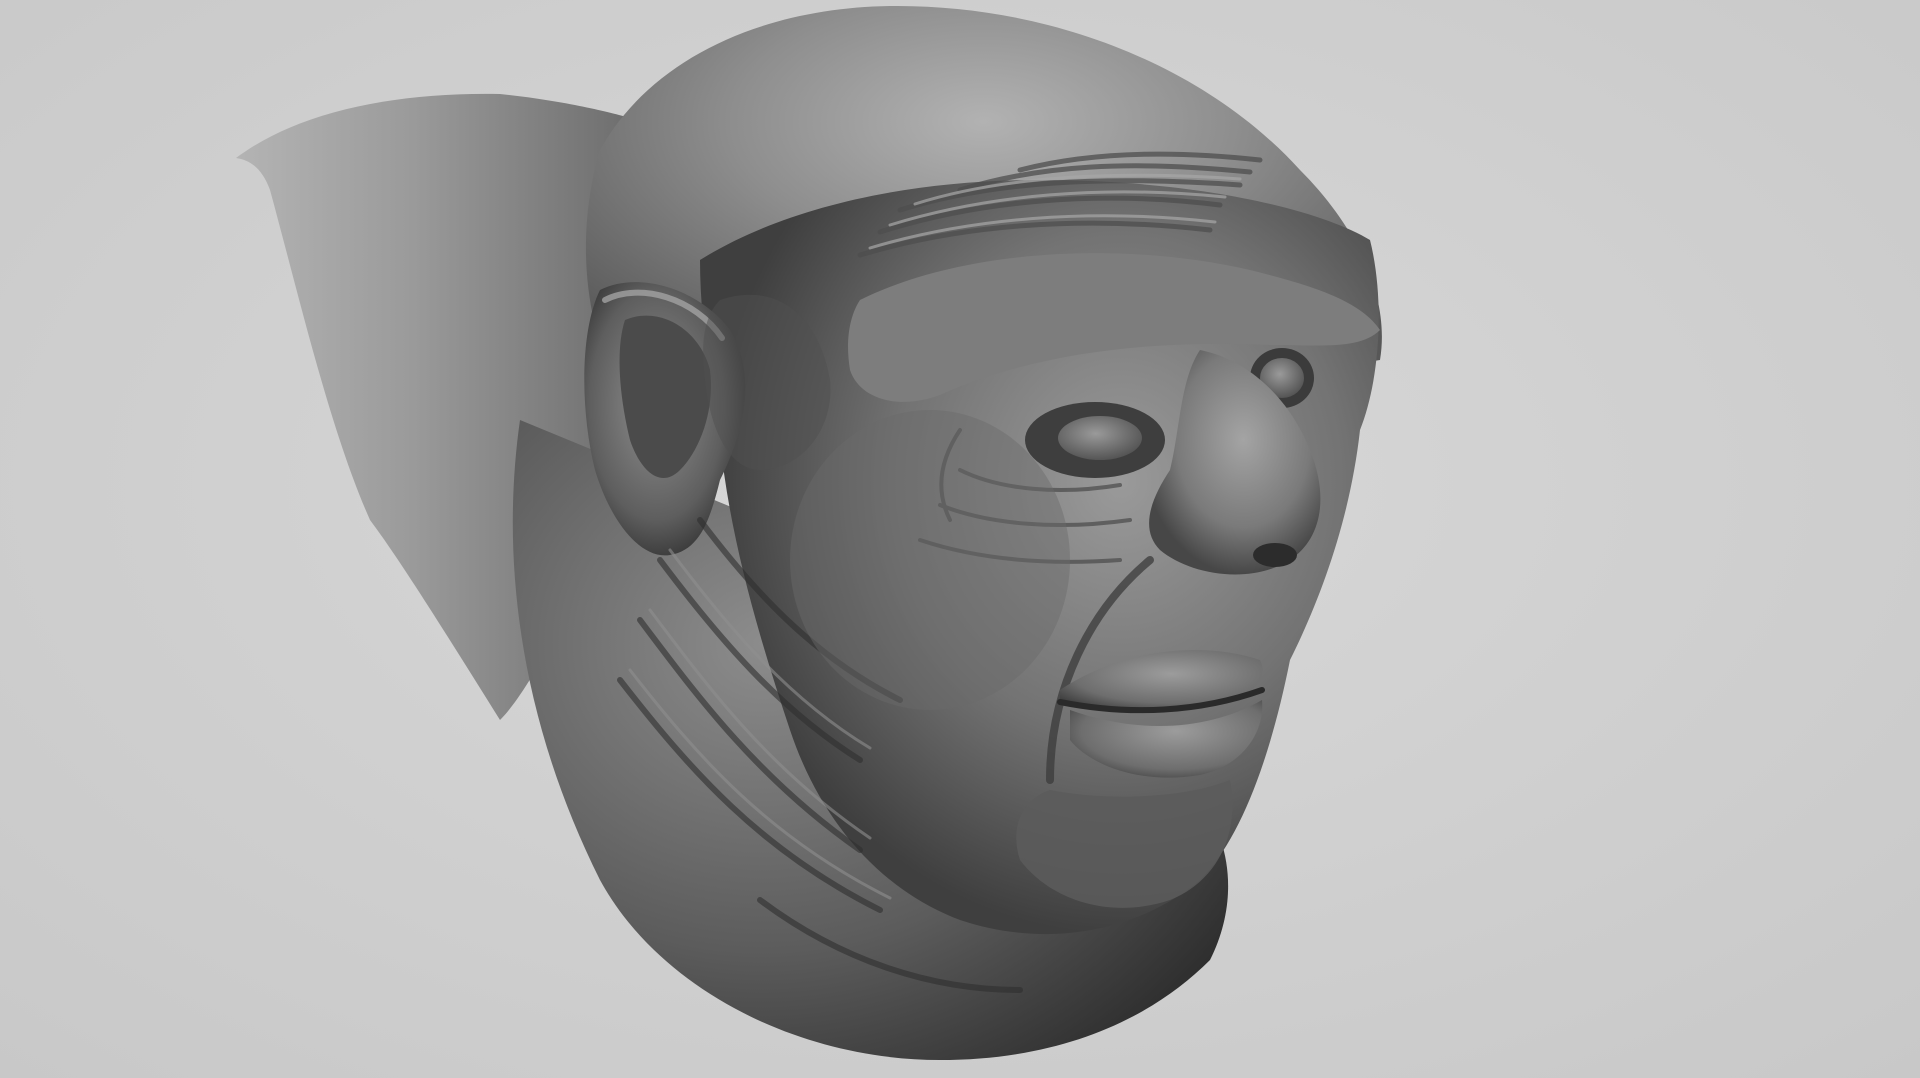 The width and height of the screenshot is (1920, 1078). Describe the element at coordinates (1100, 438) in the screenshot. I see `left-eye` at that location.